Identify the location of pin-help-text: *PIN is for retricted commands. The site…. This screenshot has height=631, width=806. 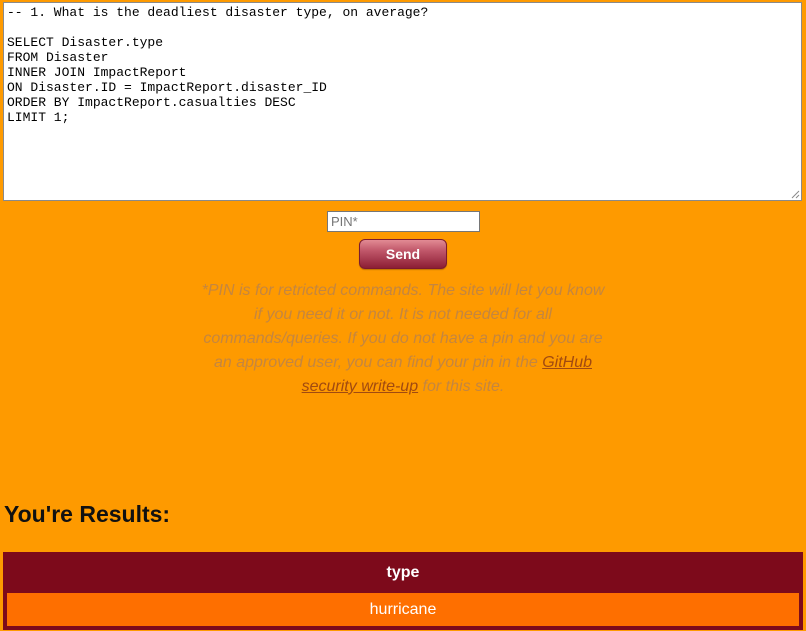
(403, 339).